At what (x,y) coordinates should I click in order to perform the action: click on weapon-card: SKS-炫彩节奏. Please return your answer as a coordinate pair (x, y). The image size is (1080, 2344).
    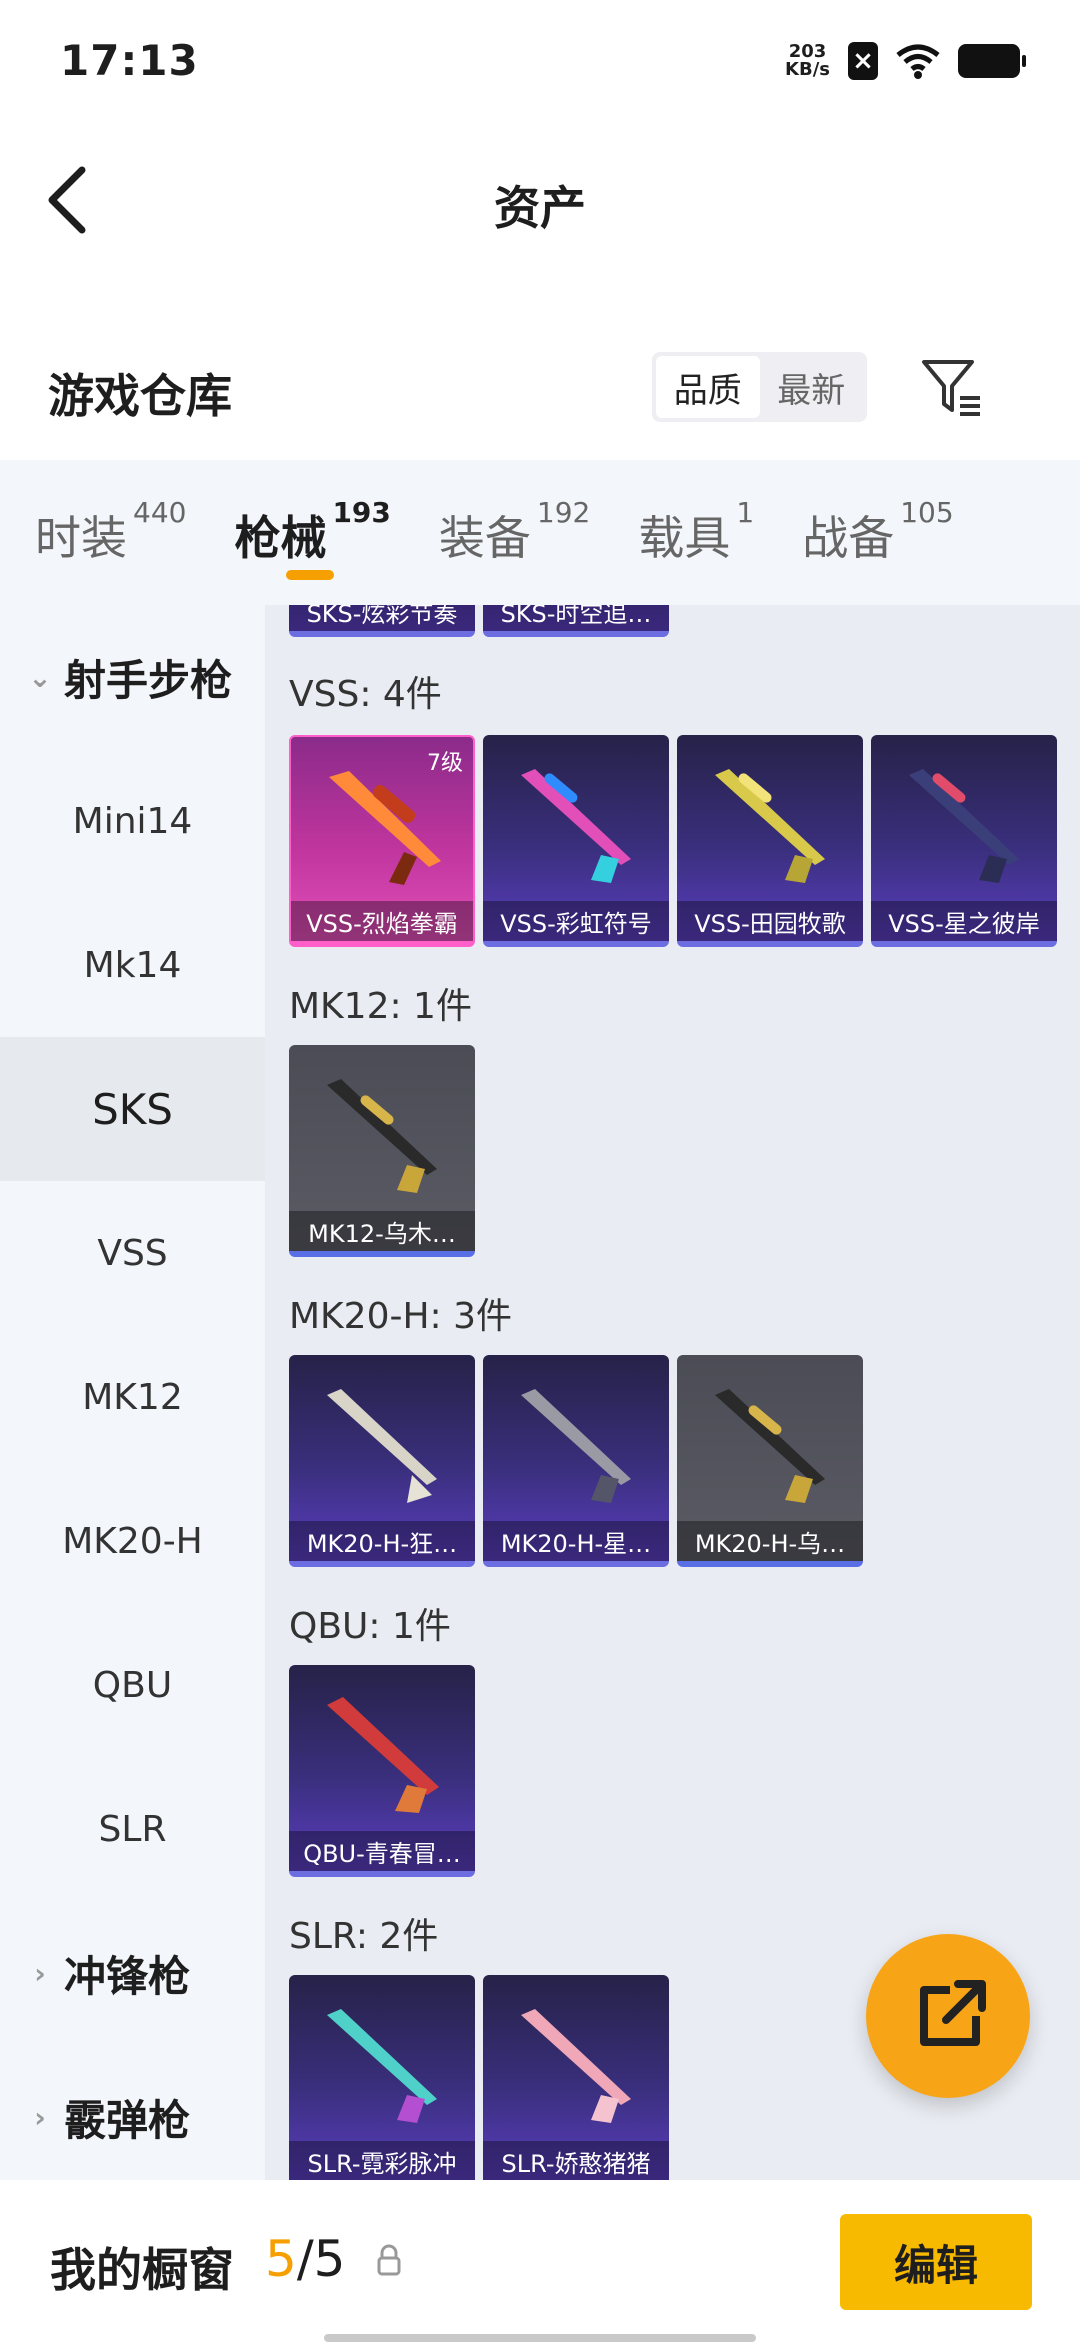
    Looking at the image, I should click on (382, 621).